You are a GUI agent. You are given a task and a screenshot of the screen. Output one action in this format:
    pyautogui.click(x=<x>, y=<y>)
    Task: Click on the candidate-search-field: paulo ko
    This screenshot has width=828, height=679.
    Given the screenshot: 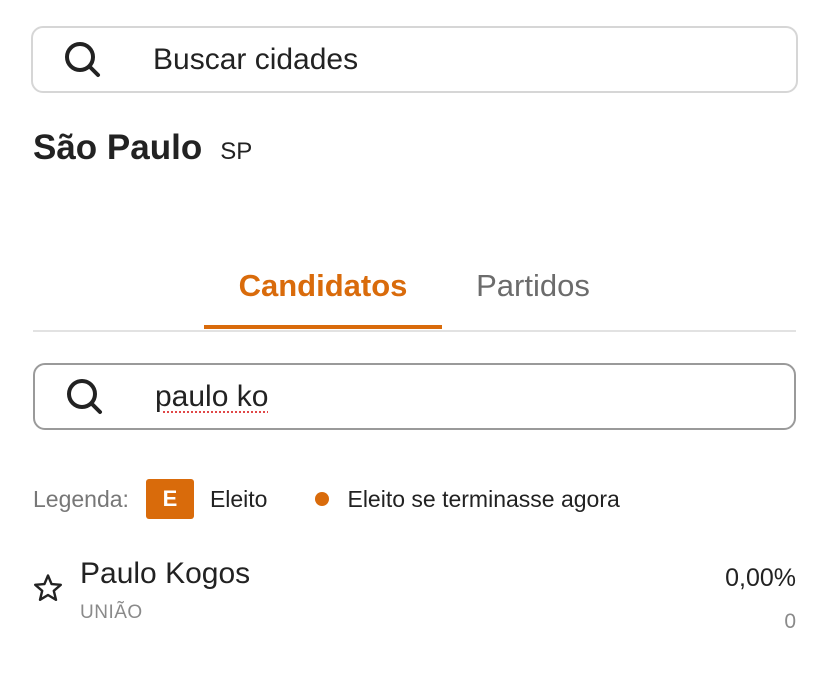 What is the action you would take?
    pyautogui.click(x=414, y=396)
    